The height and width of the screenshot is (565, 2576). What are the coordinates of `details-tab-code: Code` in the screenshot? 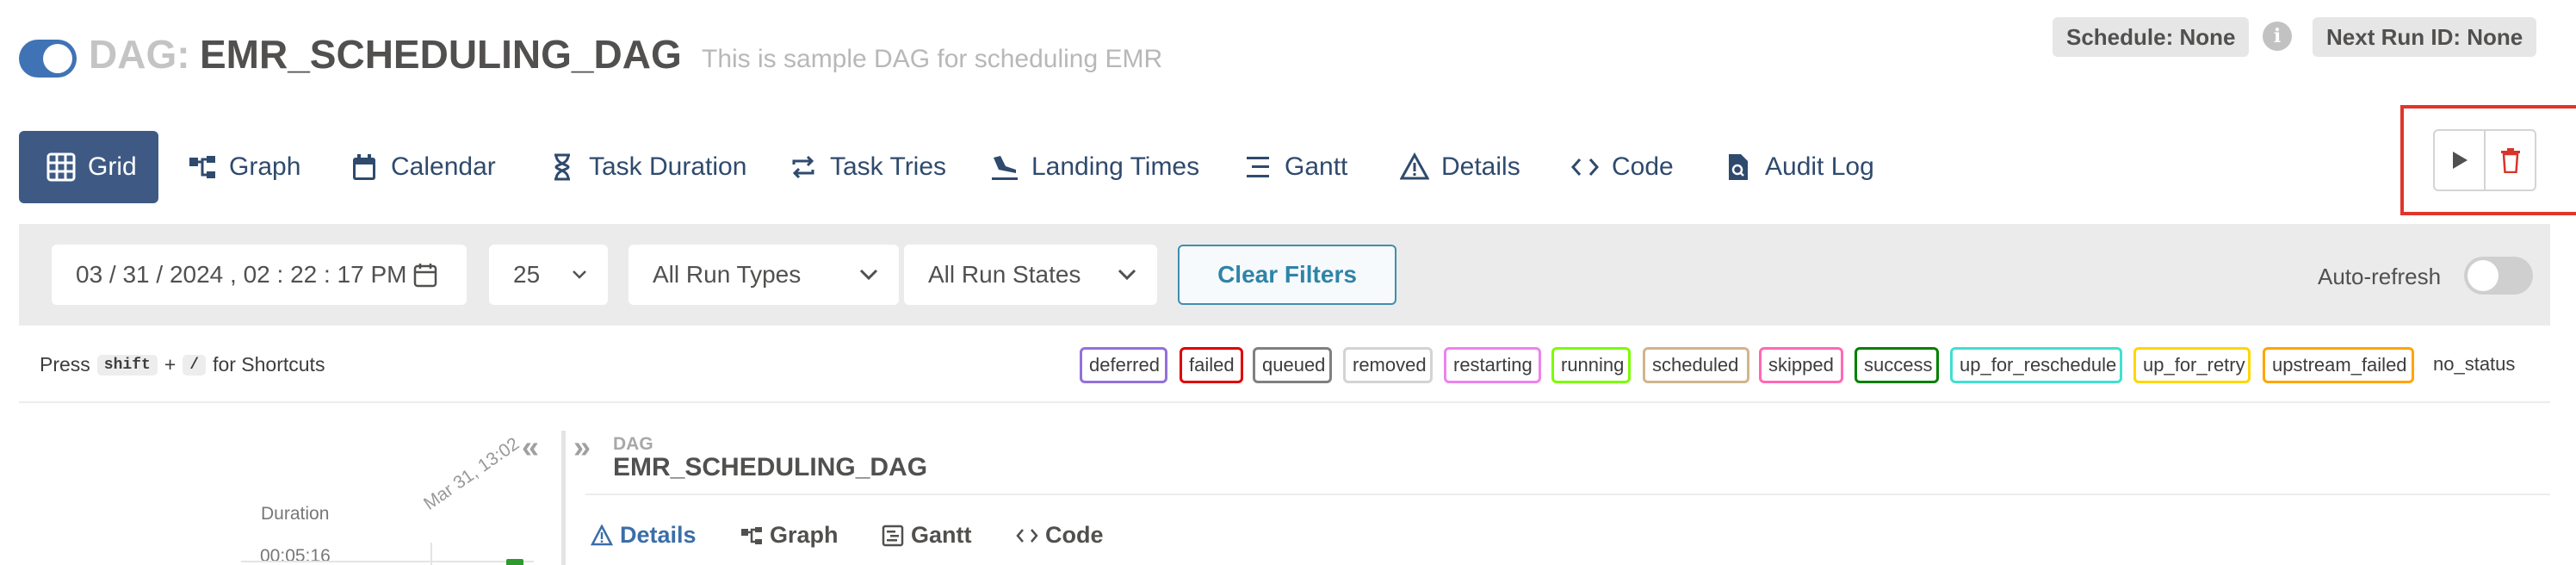 It's located at (1060, 535).